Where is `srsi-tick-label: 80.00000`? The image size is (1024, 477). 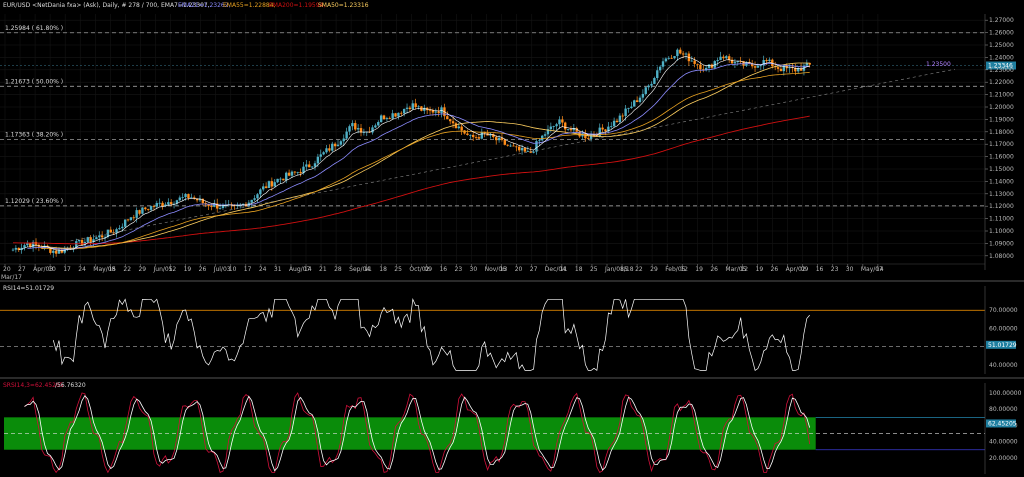
srsi-tick-label: 80.00000 is located at coordinates (1003, 409).